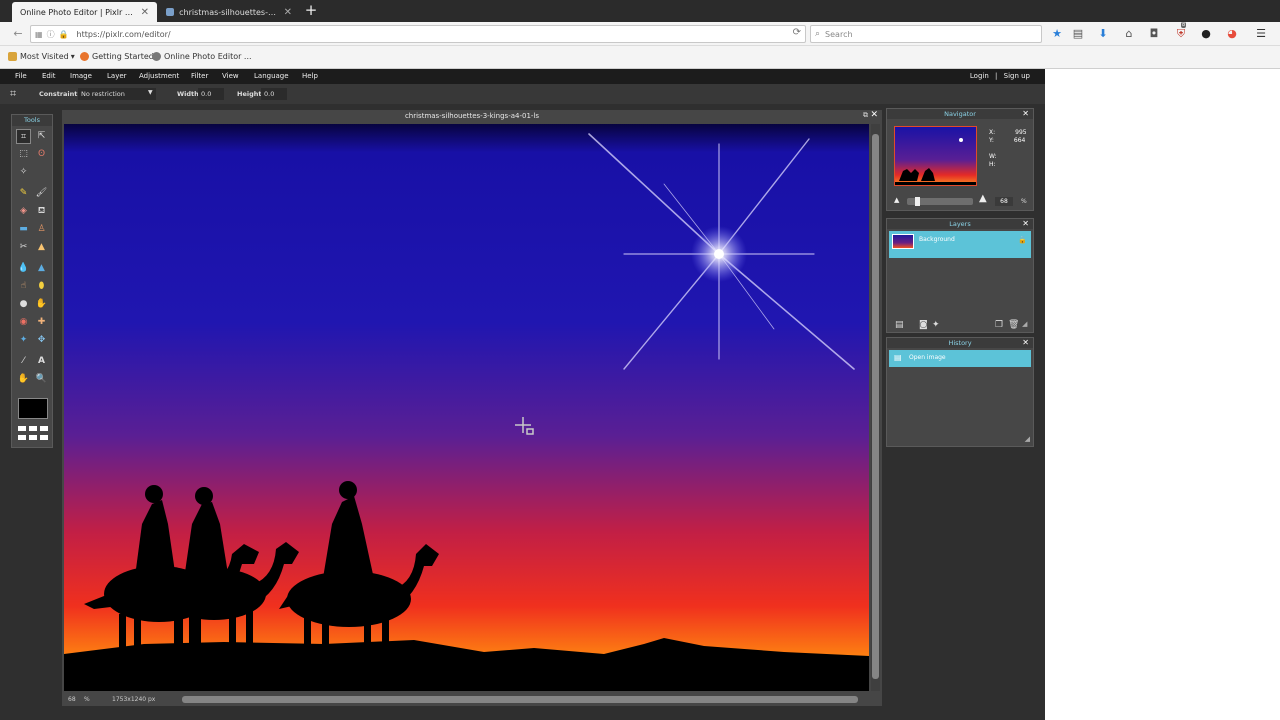 The height and width of the screenshot is (720, 1280). I want to click on gradient-tool-icon: ▬, so click(23, 229).